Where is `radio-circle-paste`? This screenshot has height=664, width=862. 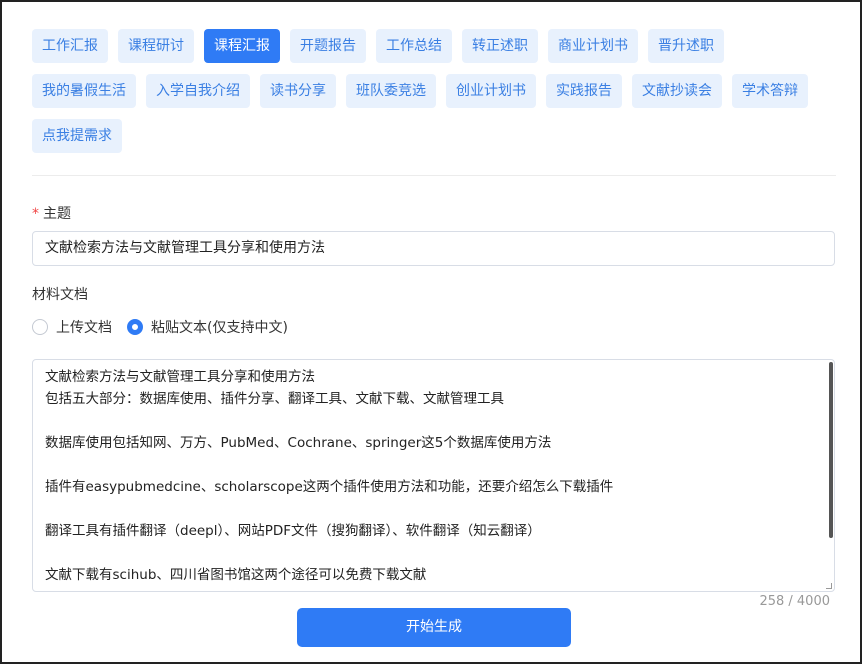
radio-circle-paste is located at coordinates (135, 327).